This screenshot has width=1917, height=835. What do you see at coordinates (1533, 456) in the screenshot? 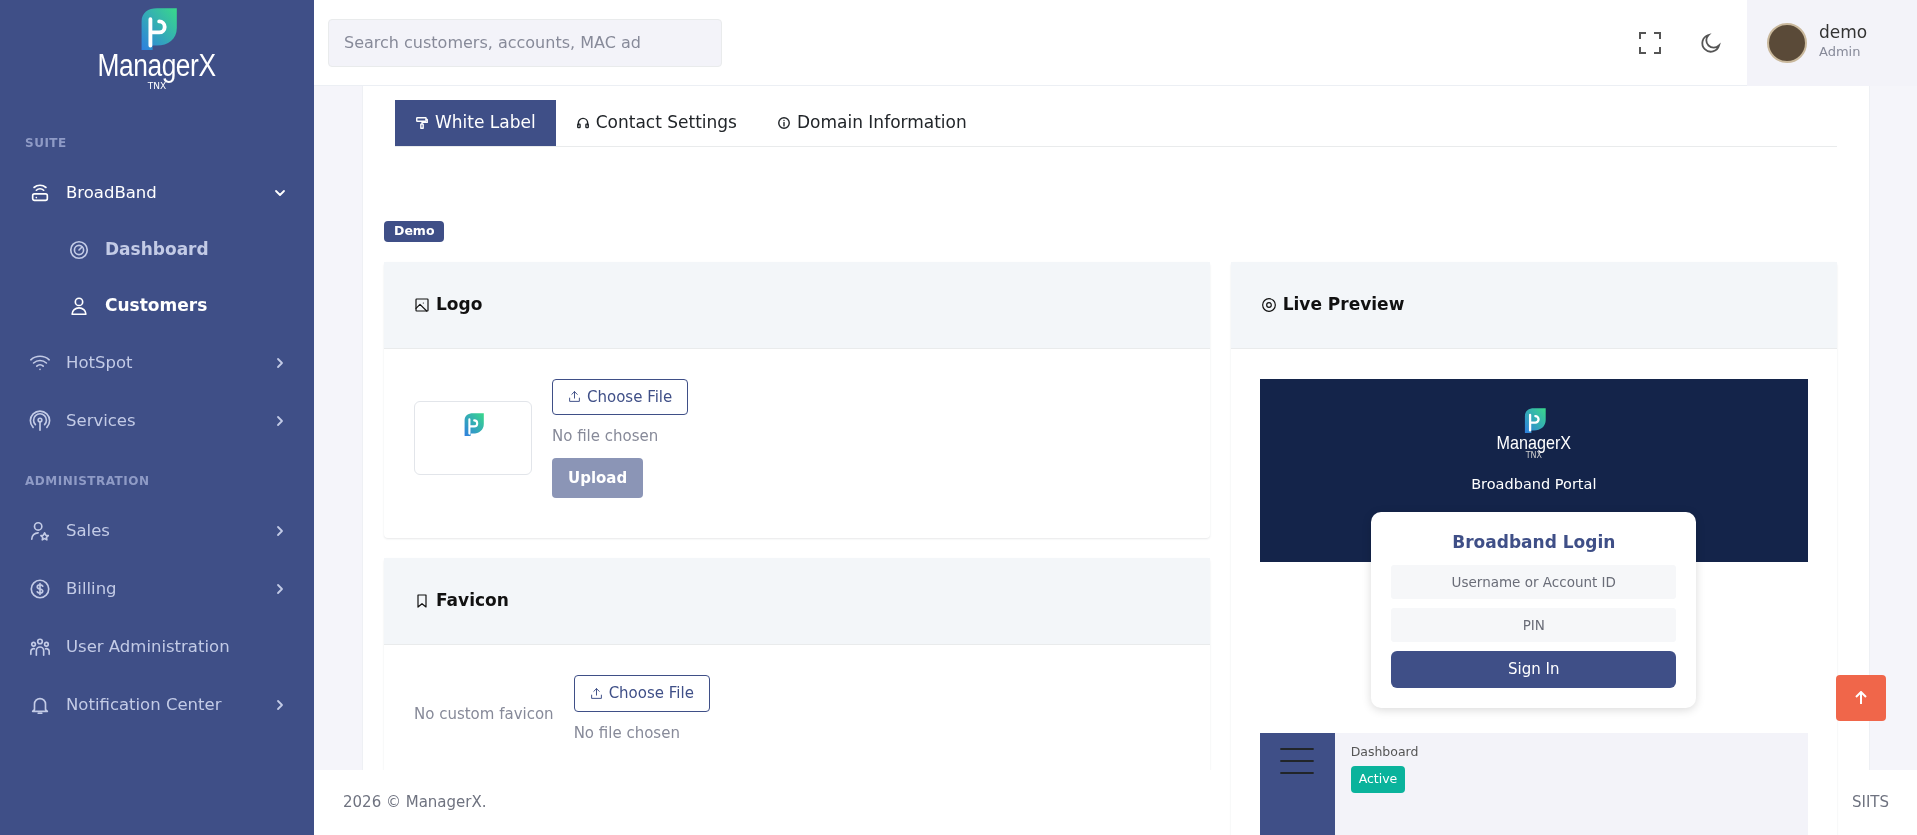
I see `portal-brand-tagline: TNX` at bounding box center [1533, 456].